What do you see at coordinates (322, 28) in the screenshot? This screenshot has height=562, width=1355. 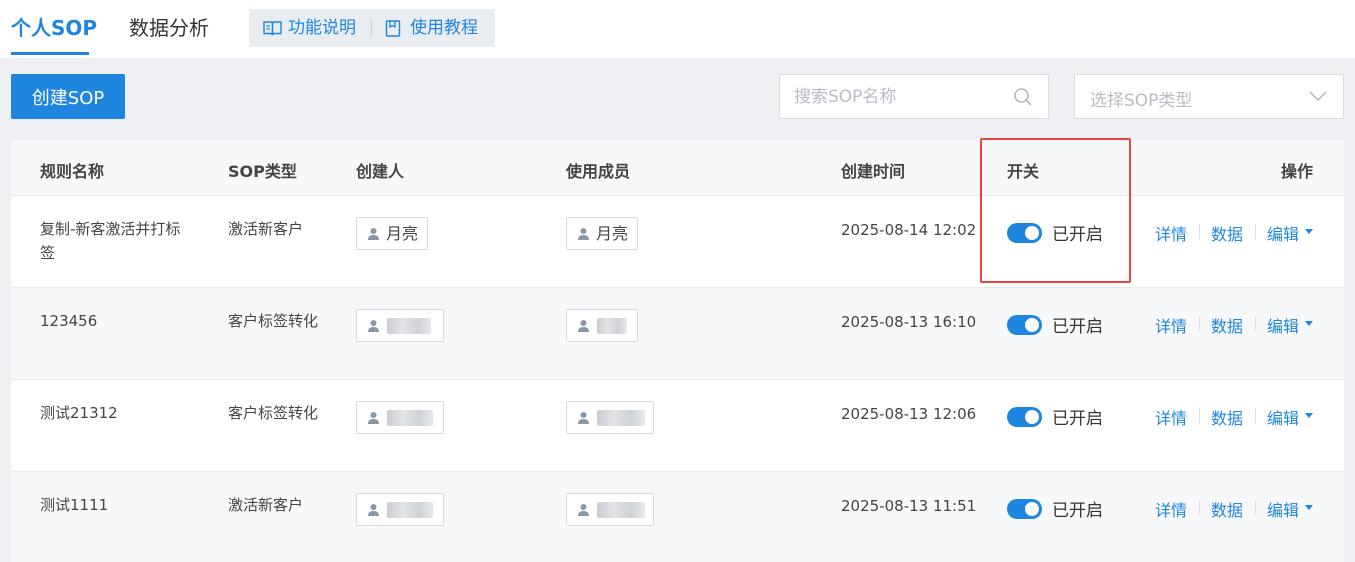 I see `feature-description-label: 功能说明` at bounding box center [322, 28].